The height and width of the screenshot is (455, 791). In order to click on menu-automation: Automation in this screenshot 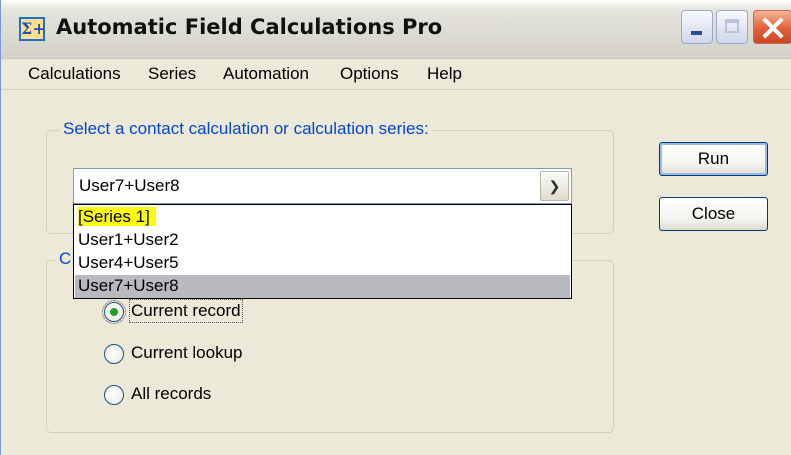, I will do `click(266, 74)`.